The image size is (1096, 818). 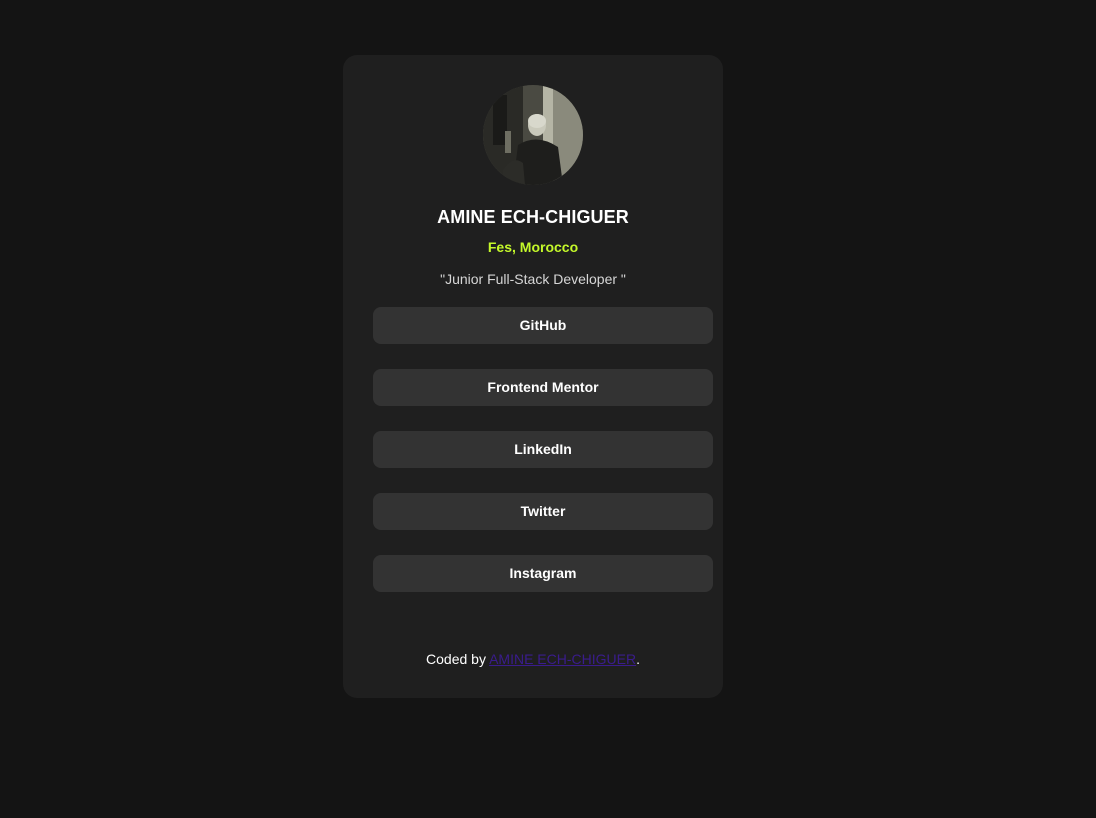 I want to click on linkedin-link-button: LinkedIn, so click(x=543, y=449).